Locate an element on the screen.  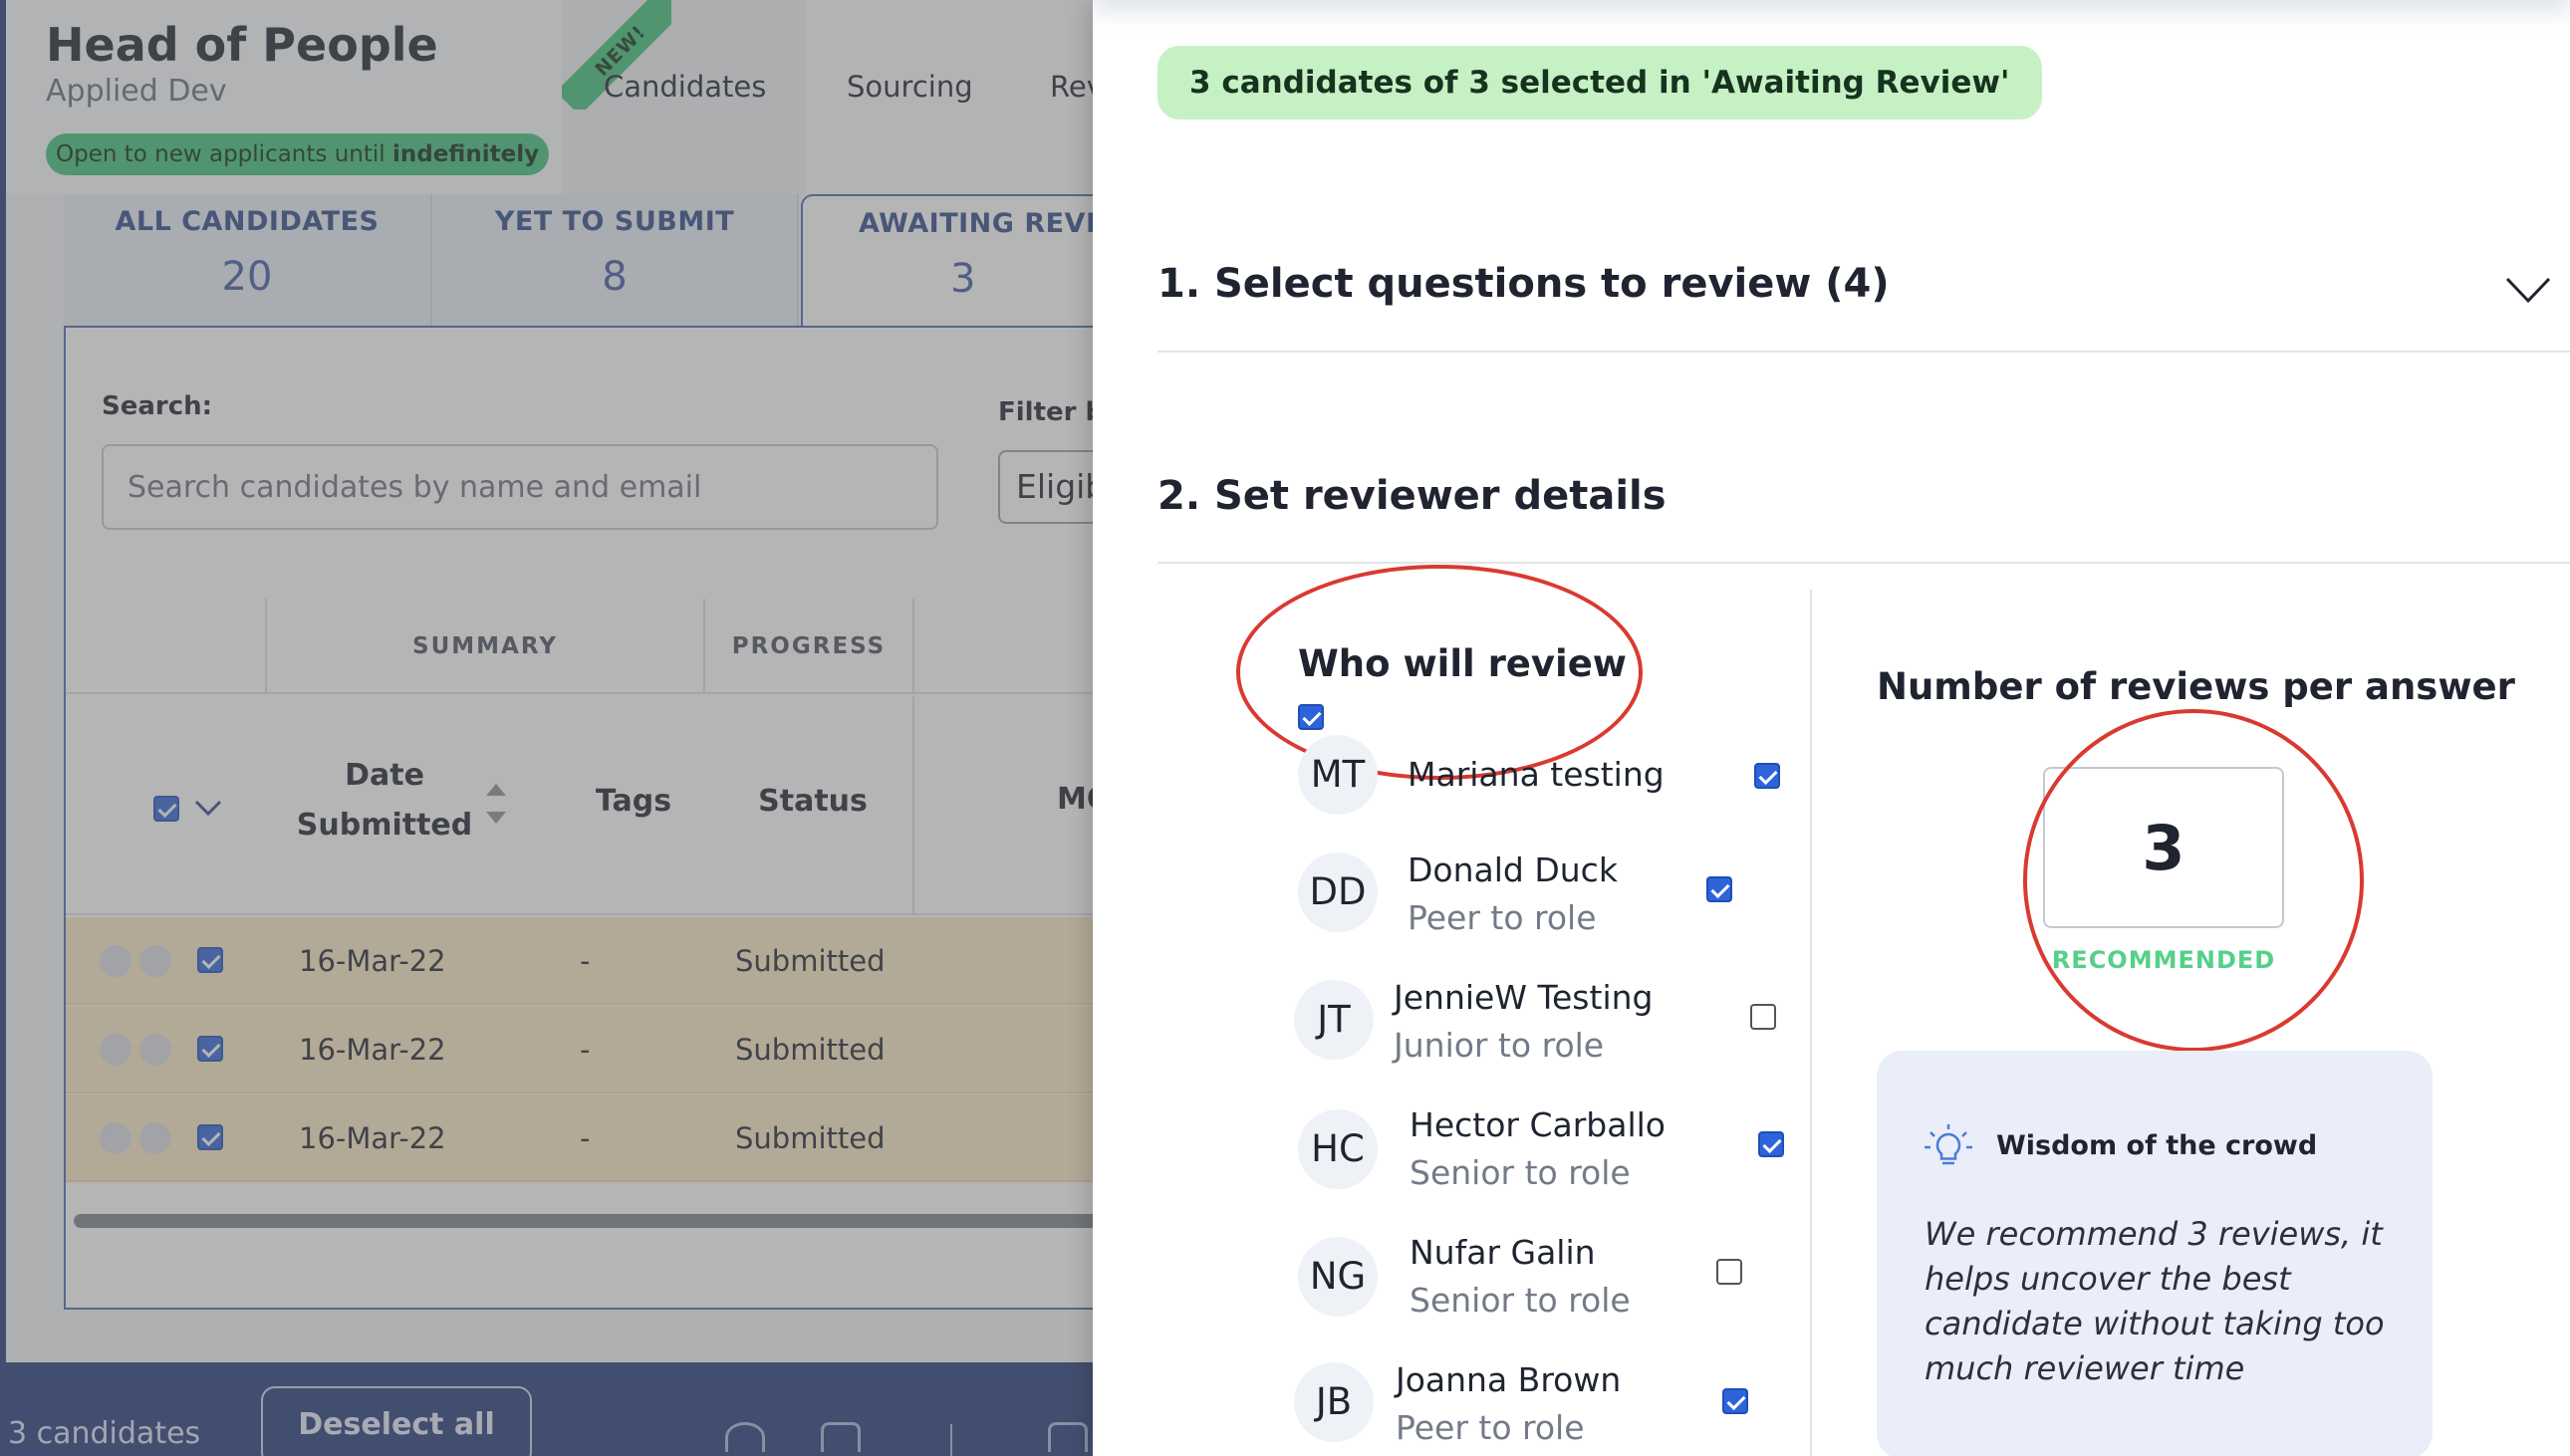
reviewer-item: JT JennieW Testing Junior to role is located at coordinates (1575, 1033).